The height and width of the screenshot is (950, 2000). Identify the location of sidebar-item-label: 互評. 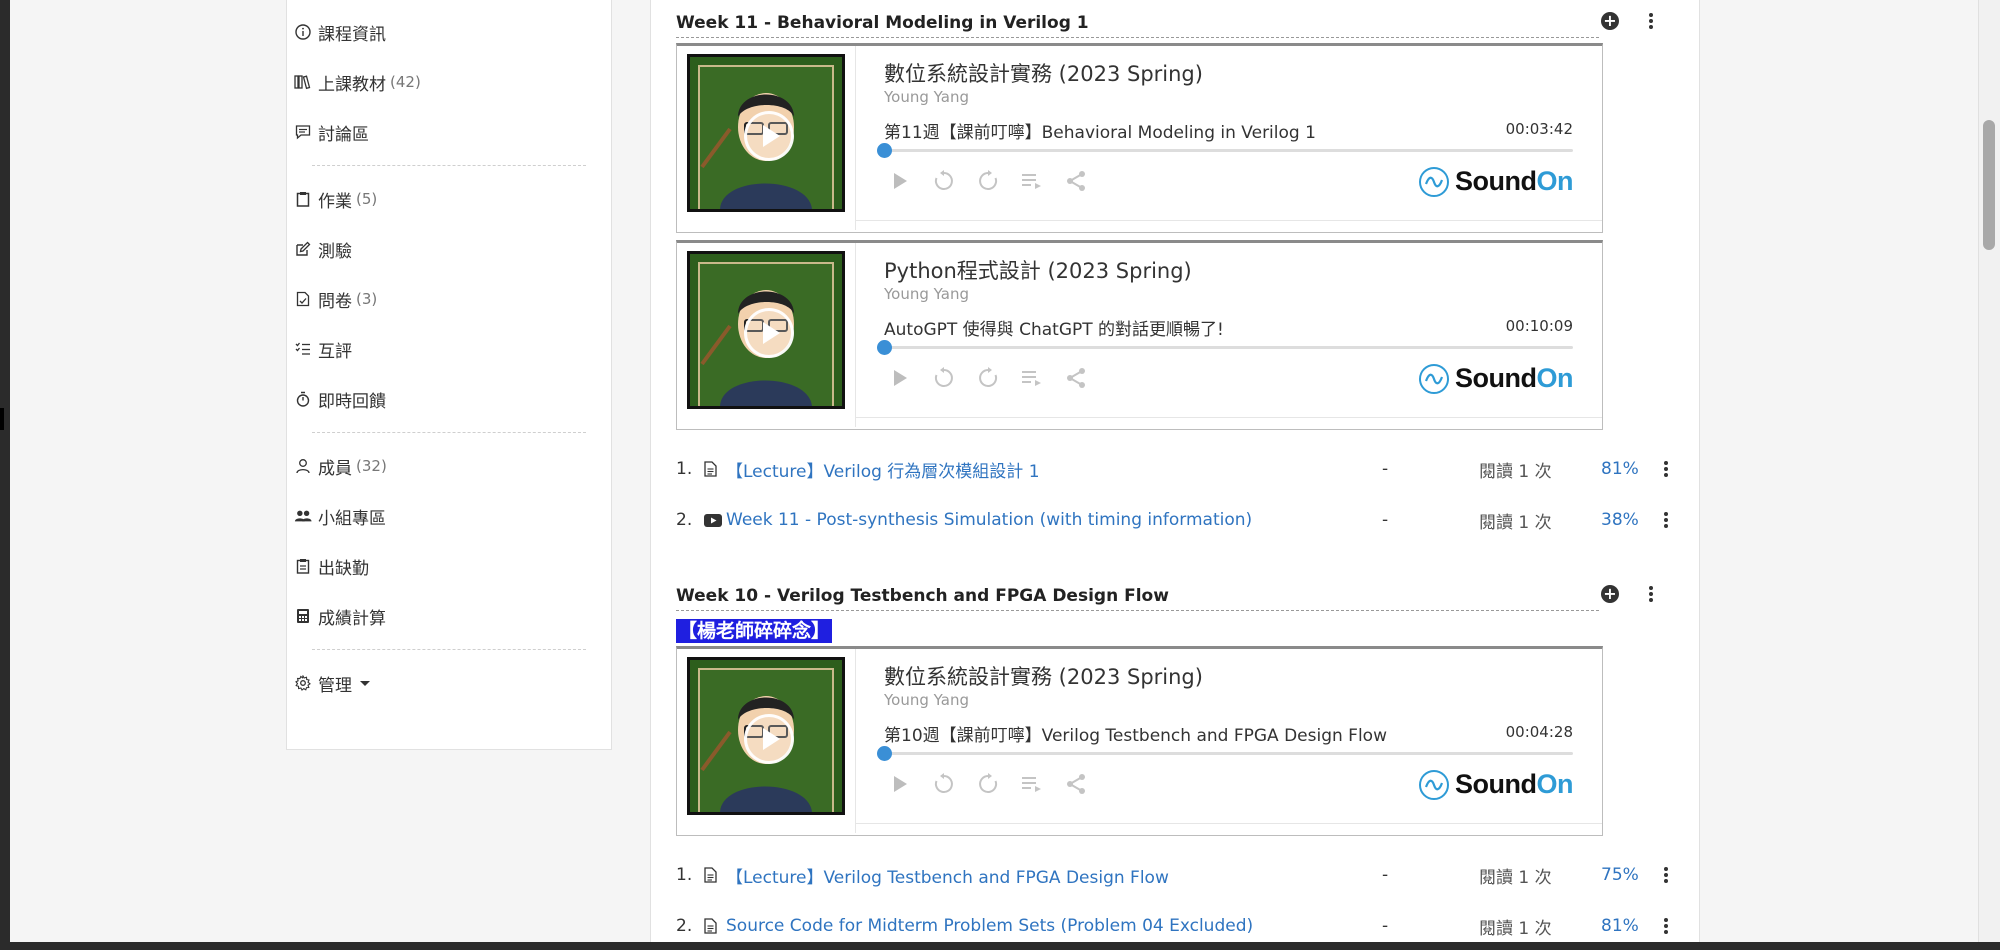
(335, 351).